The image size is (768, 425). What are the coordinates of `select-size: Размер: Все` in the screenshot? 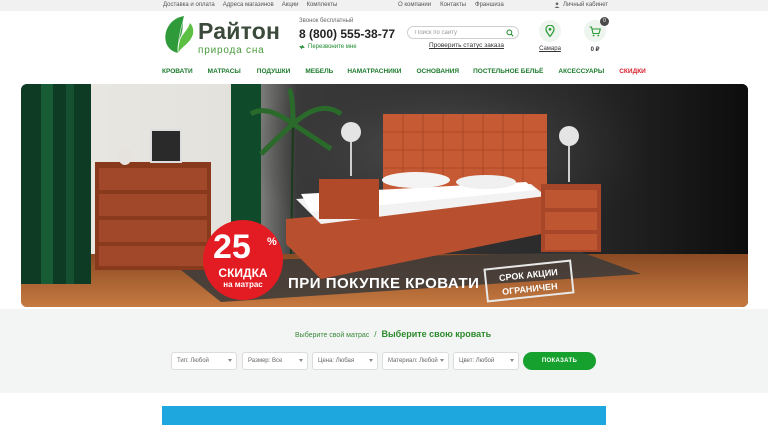 It's located at (275, 361).